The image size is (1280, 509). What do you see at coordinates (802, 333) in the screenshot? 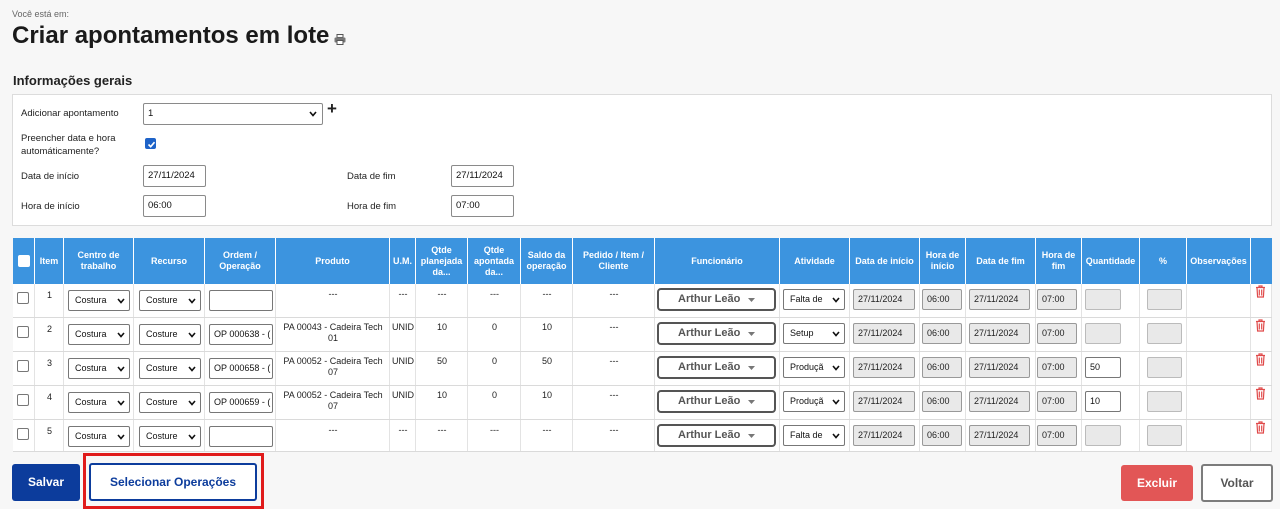
I see `atividade-value: Setup` at bounding box center [802, 333].